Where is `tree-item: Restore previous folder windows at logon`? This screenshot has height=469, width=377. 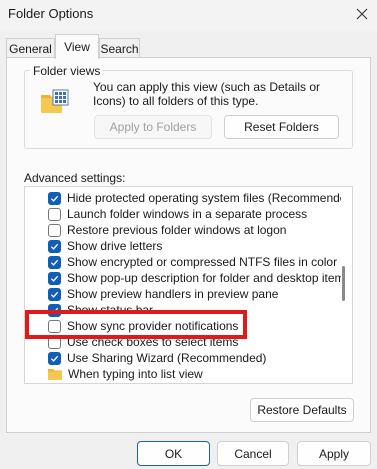 tree-item: Restore previous folder windows at logon is located at coordinates (183, 230).